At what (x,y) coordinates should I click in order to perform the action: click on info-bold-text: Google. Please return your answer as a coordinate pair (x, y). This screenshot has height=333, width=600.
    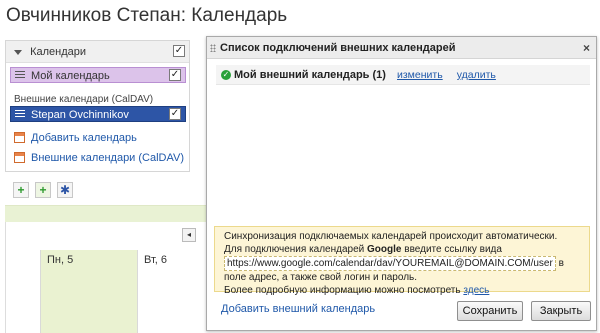
    Looking at the image, I should click on (384, 249).